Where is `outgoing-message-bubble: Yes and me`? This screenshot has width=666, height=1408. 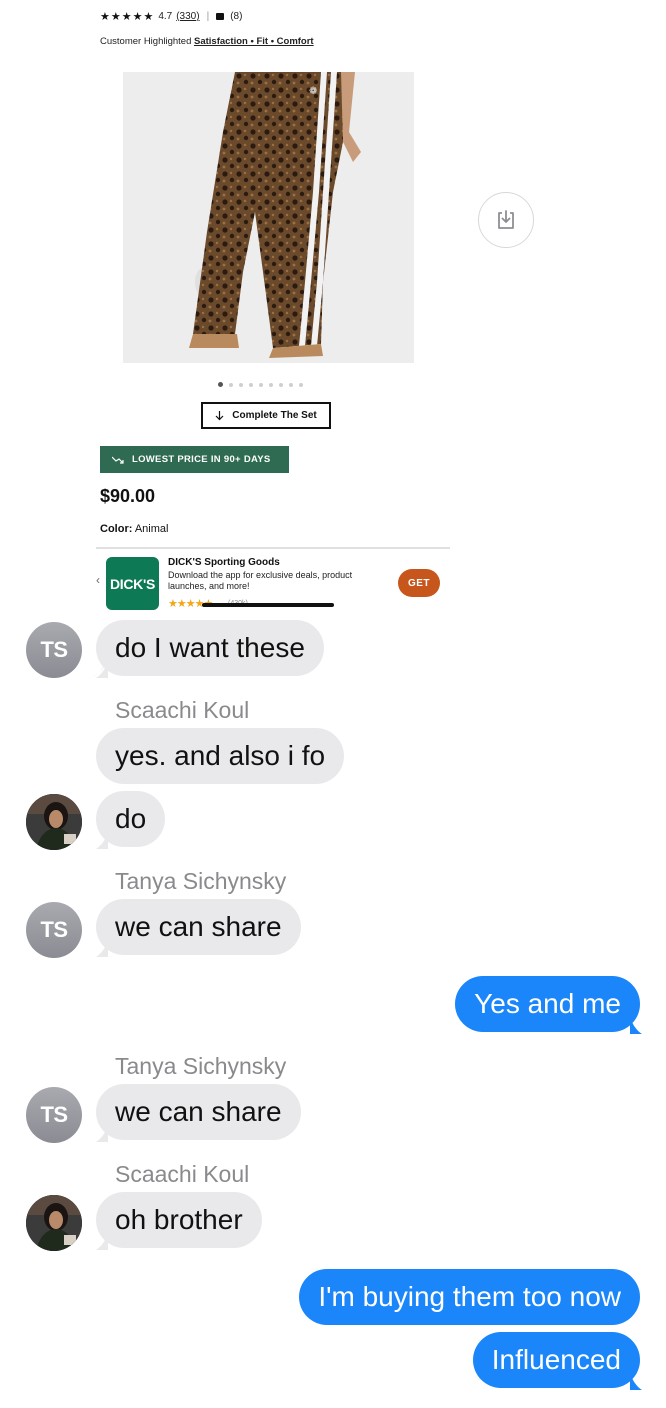 outgoing-message-bubble: Yes and me is located at coordinates (547, 1004).